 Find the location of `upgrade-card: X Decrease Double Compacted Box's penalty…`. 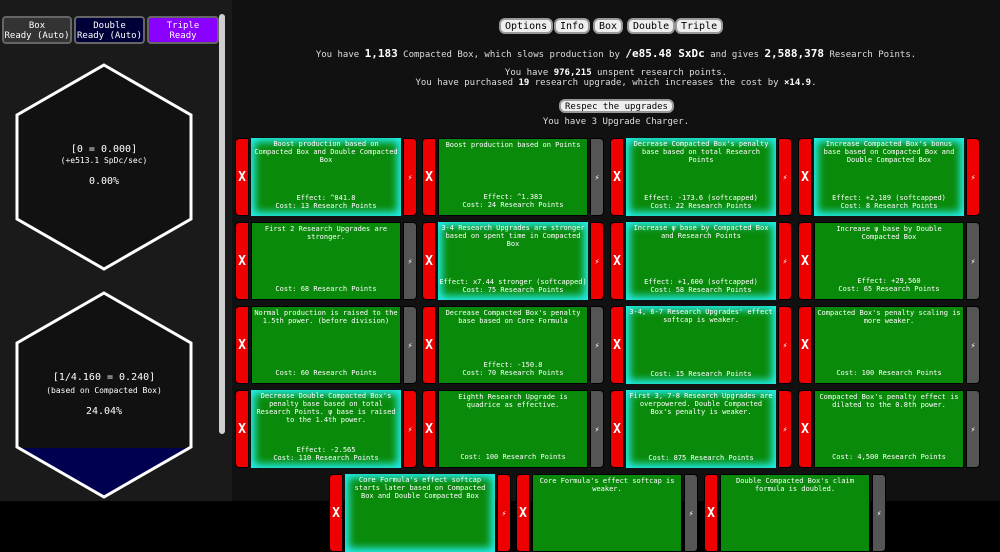

upgrade-card: X Decrease Double Compacted Box's penalty… is located at coordinates (326, 429).